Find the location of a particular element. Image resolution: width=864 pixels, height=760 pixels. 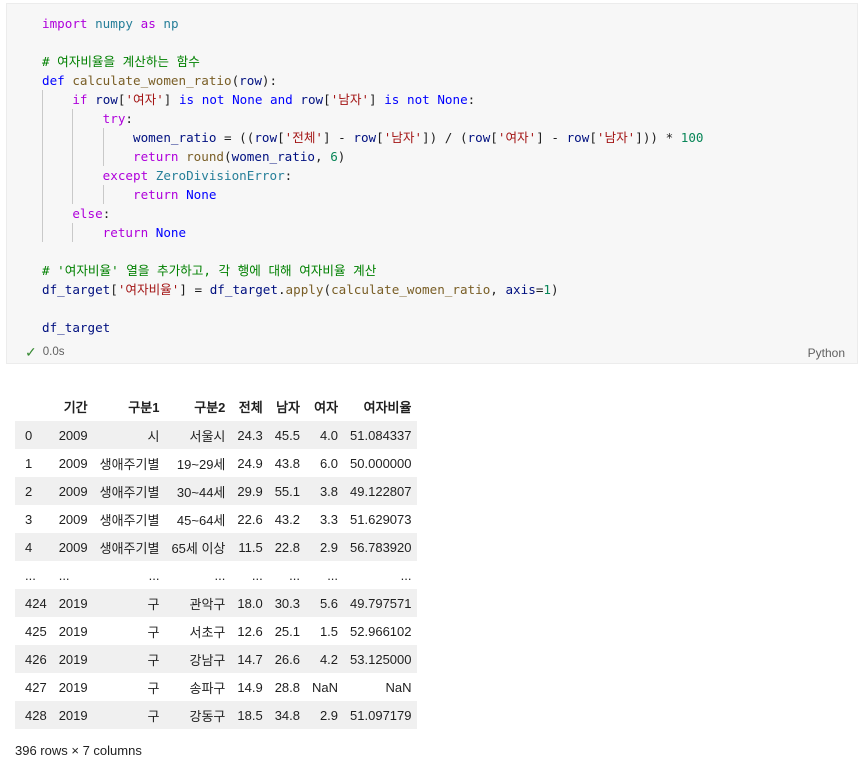

column-header: 기간 is located at coordinates (75, 407).